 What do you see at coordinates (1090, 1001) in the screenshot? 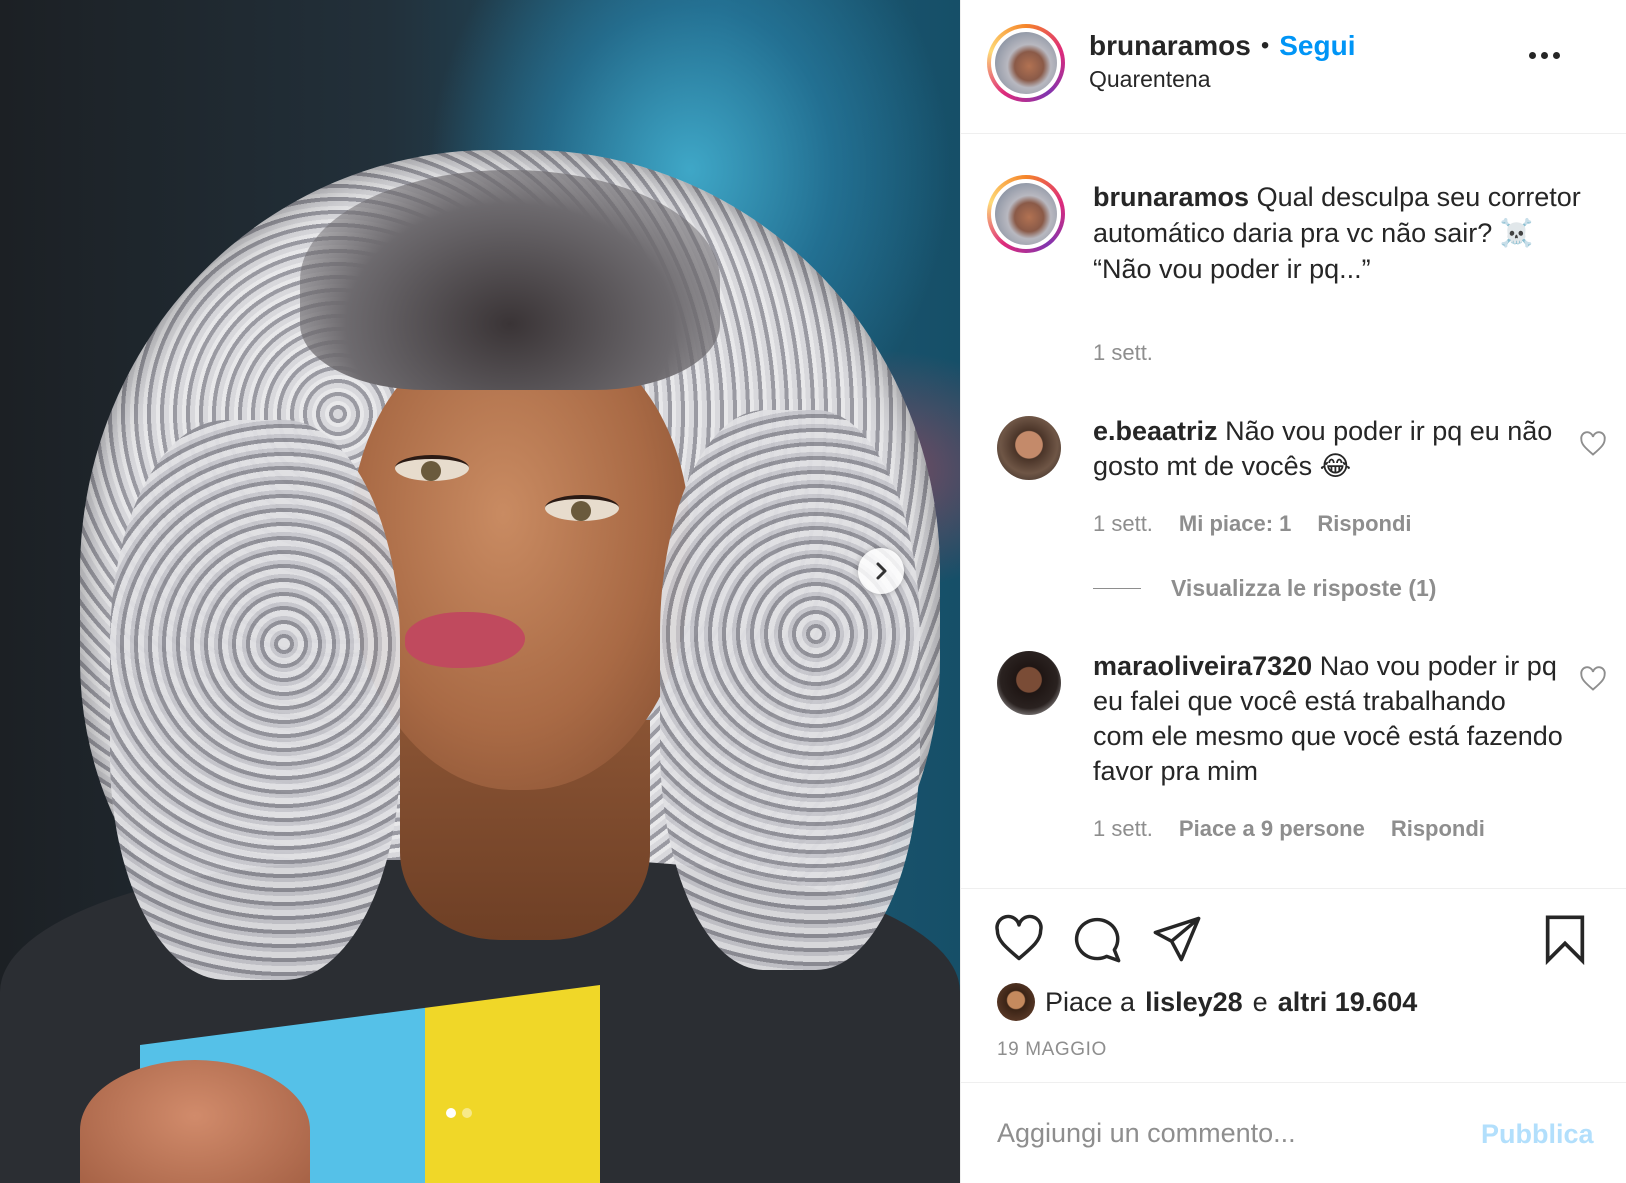
I see `likes-prefix: Piace a` at bounding box center [1090, 1001].